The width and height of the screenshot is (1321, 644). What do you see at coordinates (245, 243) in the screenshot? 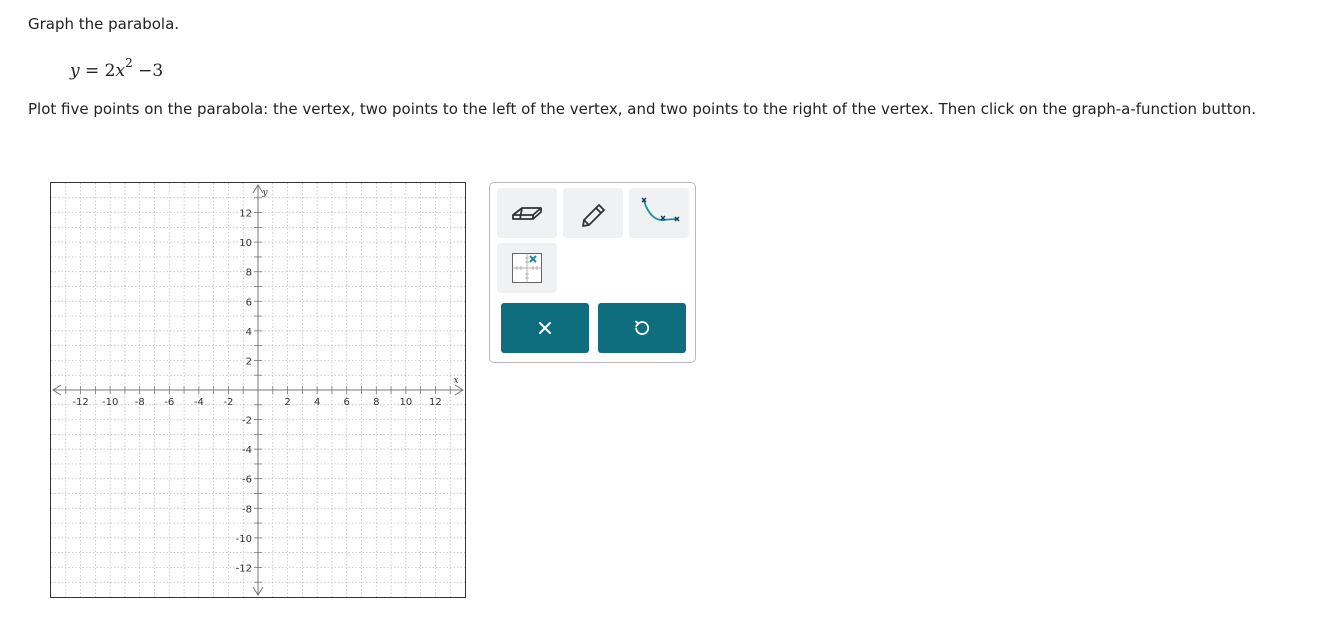
I see `y-tick-label: 10` at bounding box center [245, 243].